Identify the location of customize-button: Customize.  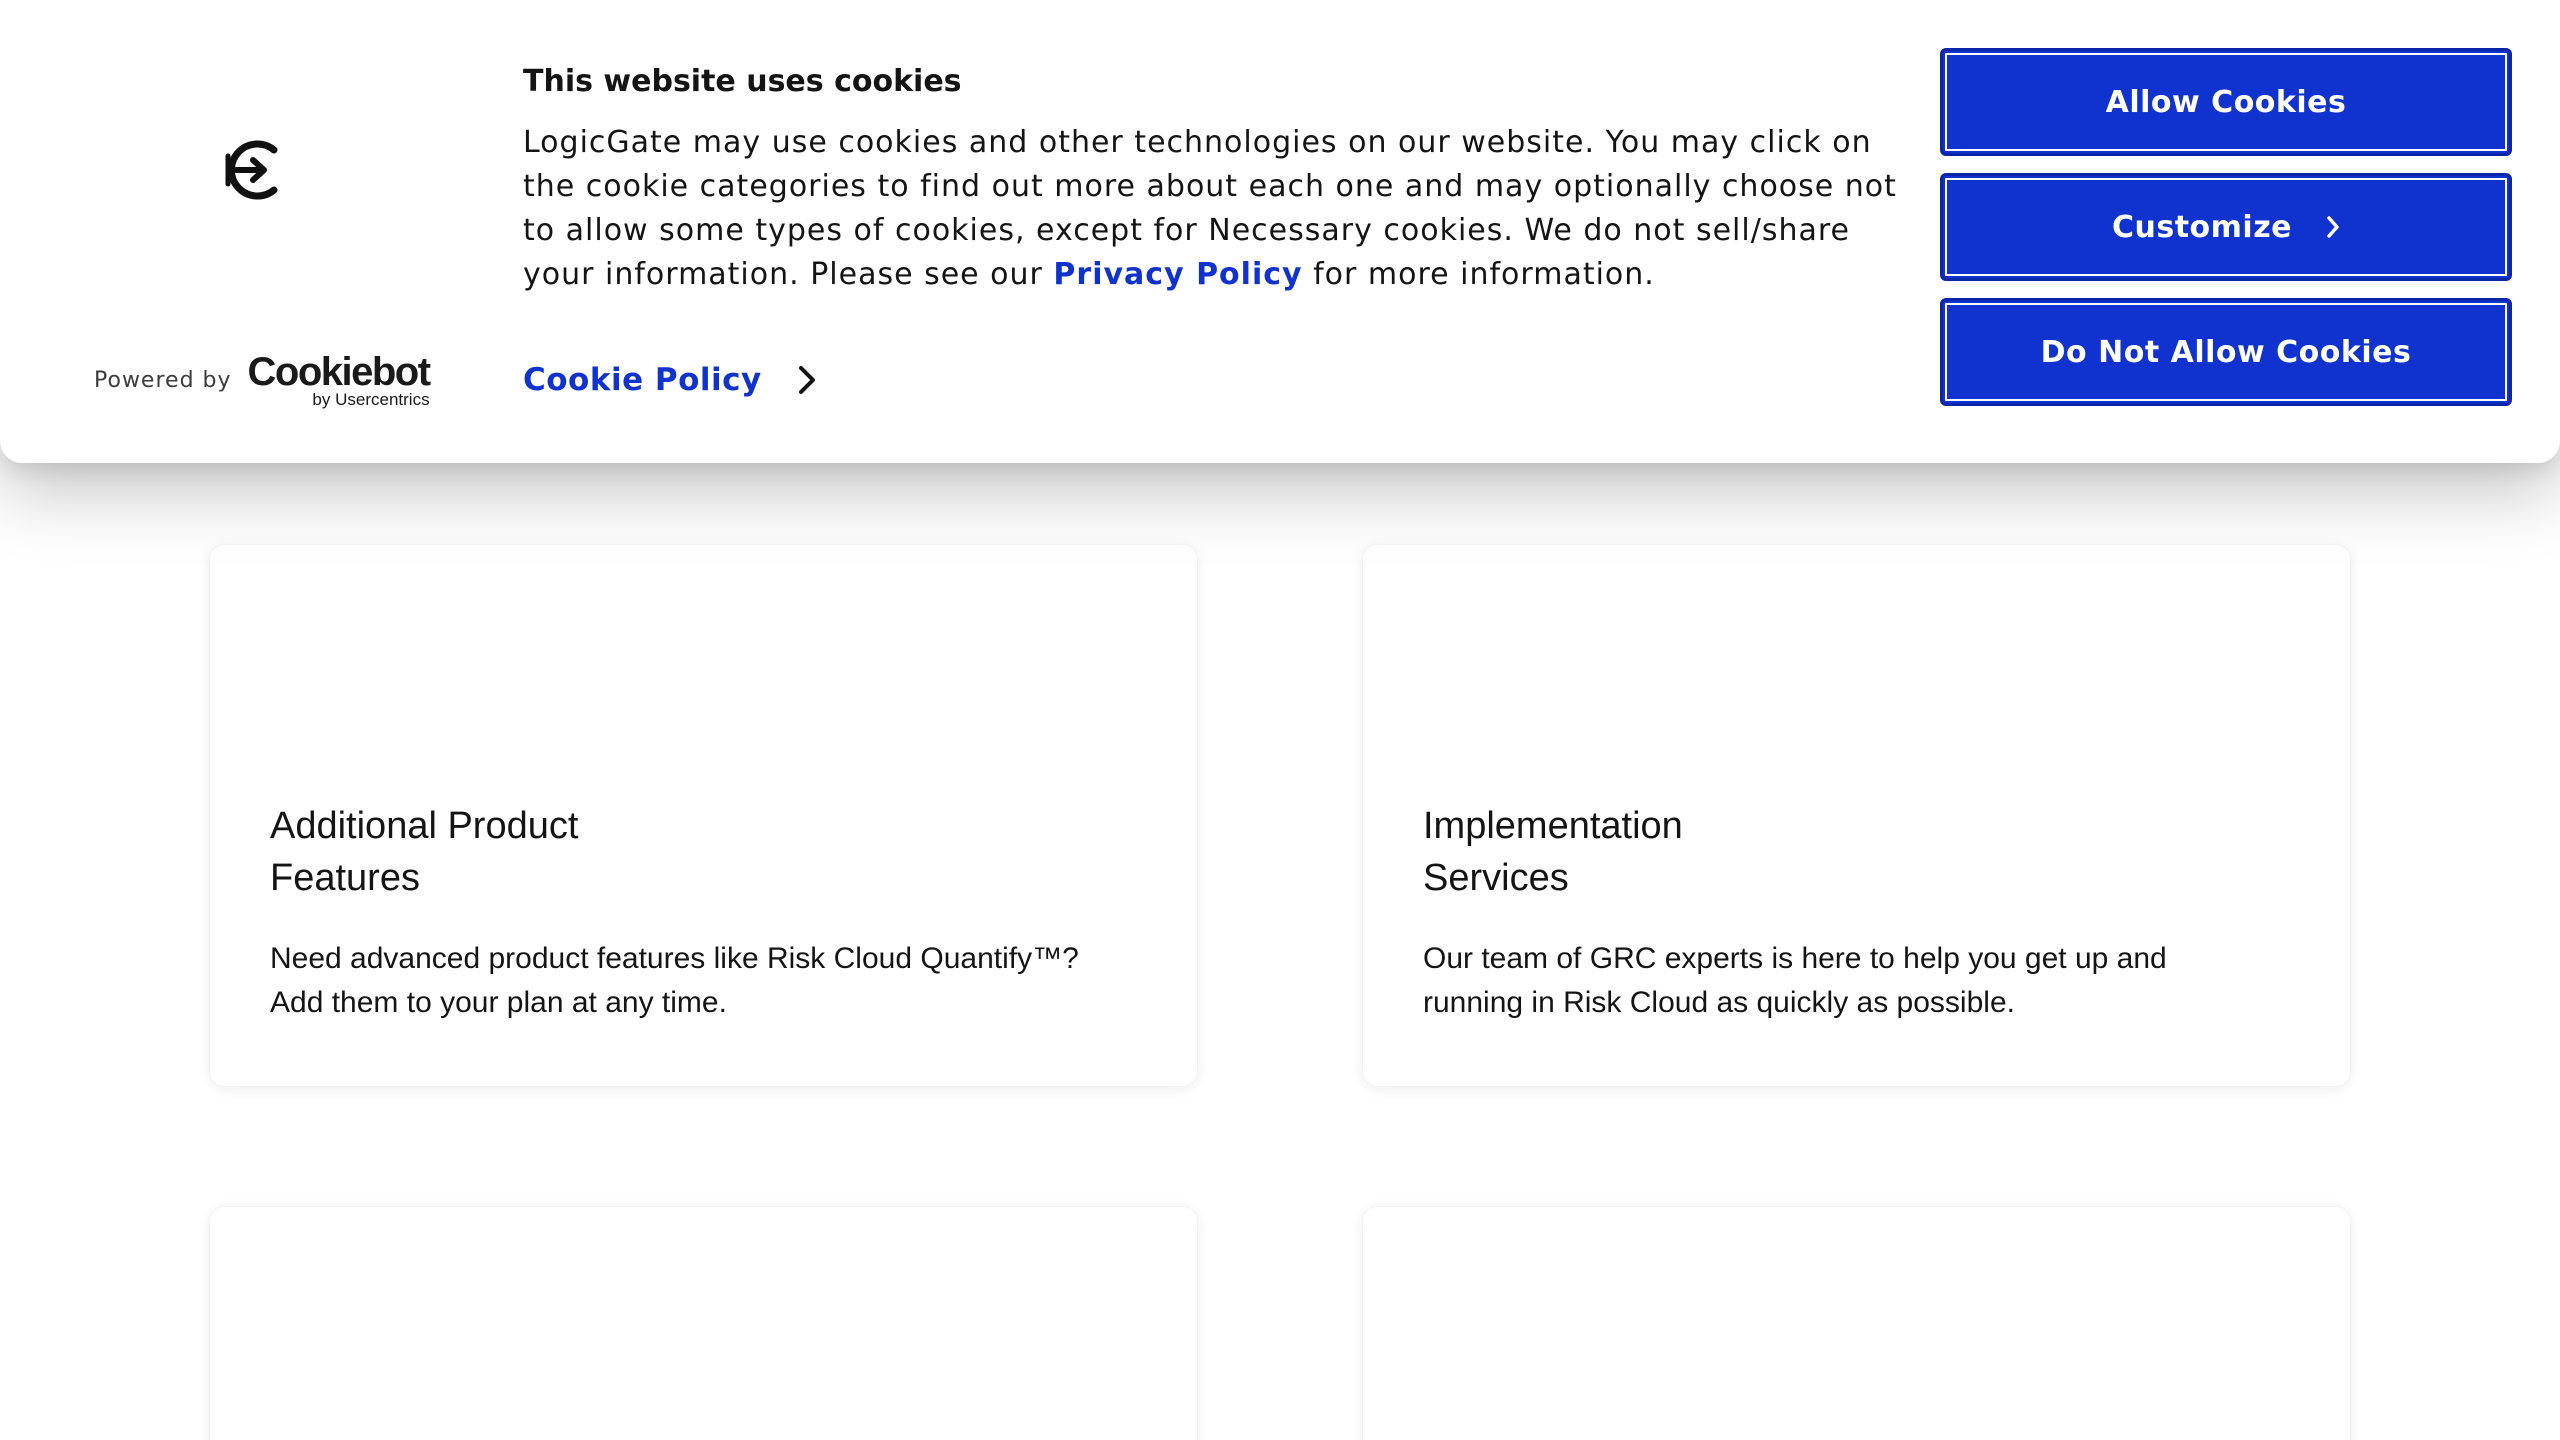
(2226, 227).